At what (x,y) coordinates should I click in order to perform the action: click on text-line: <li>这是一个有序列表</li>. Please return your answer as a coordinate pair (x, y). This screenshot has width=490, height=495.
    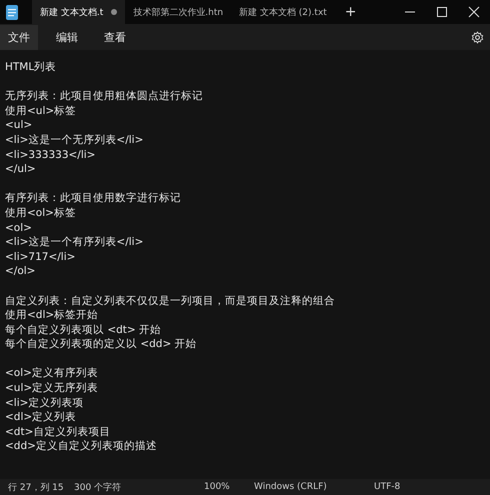
    Looking at the image, I should click on (74, 242).